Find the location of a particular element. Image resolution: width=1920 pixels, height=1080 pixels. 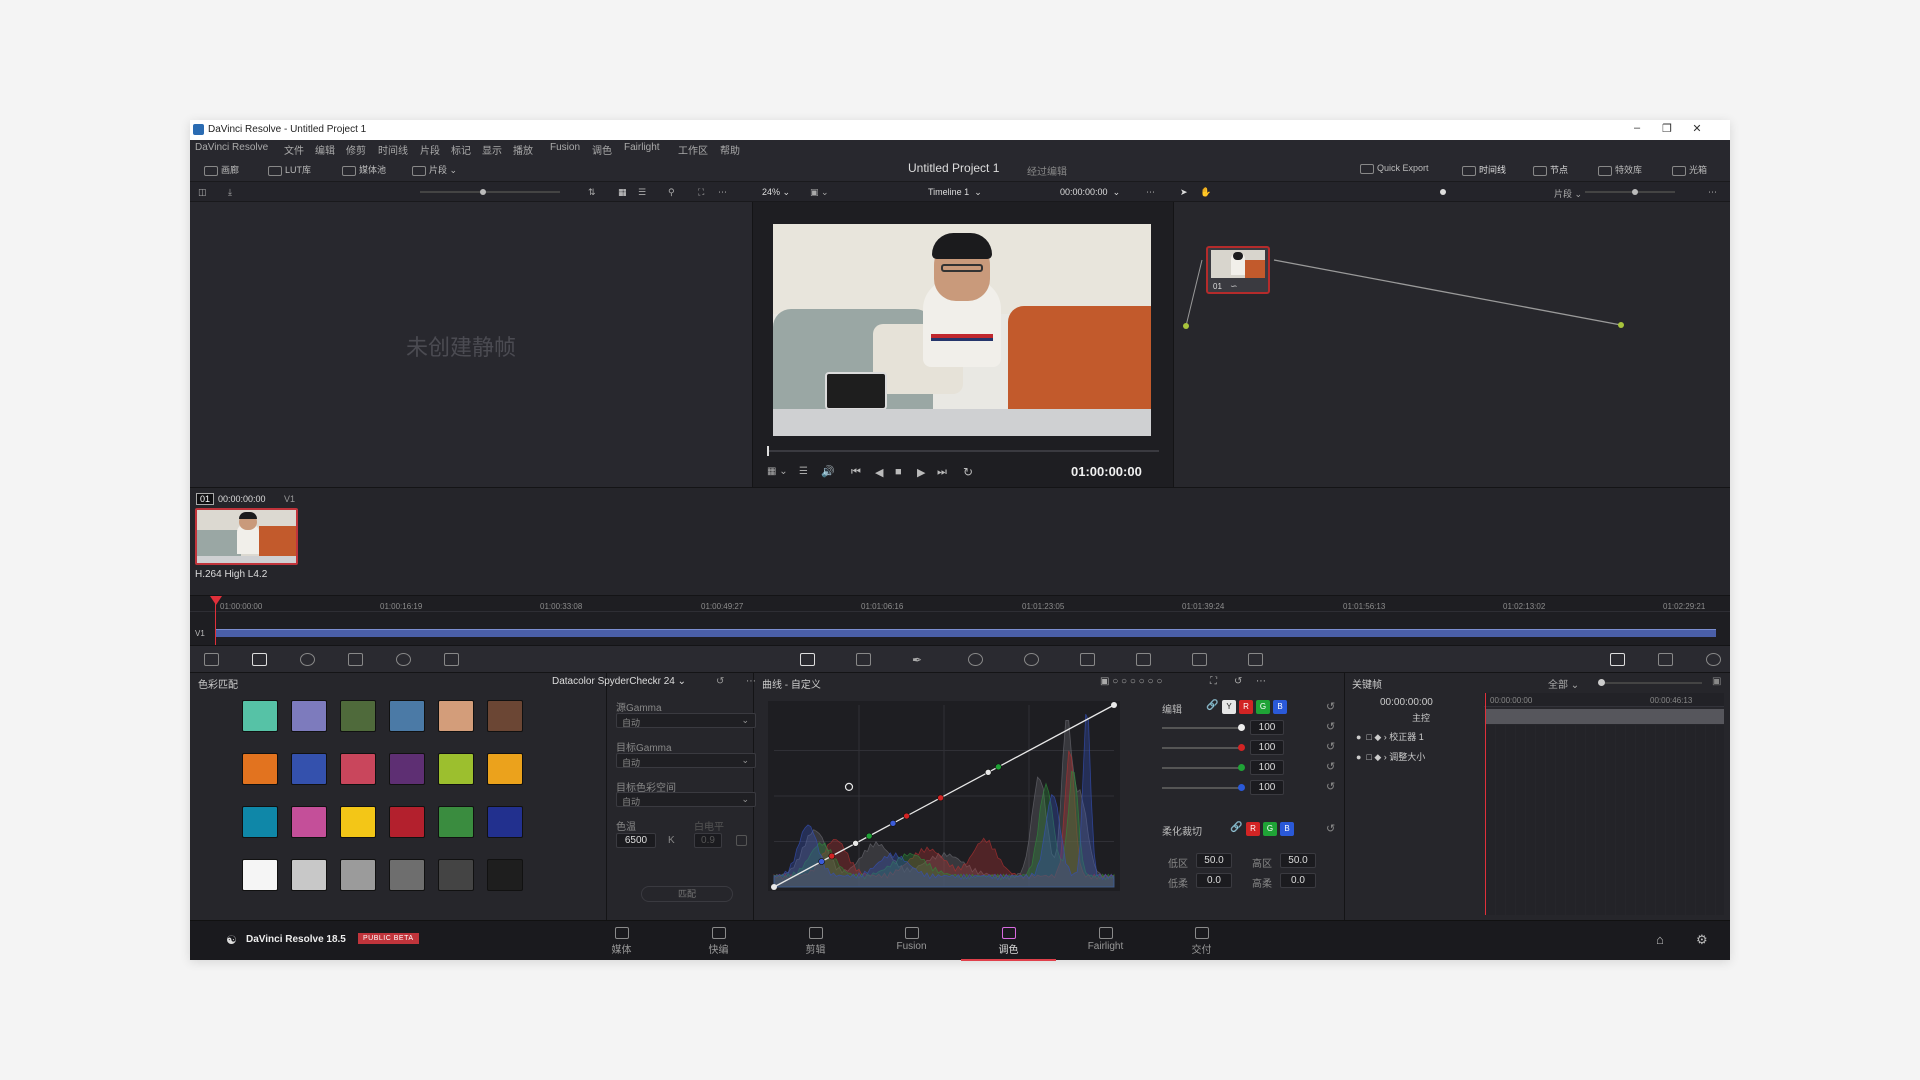

curves-icon is located at coordinates (807, 659).